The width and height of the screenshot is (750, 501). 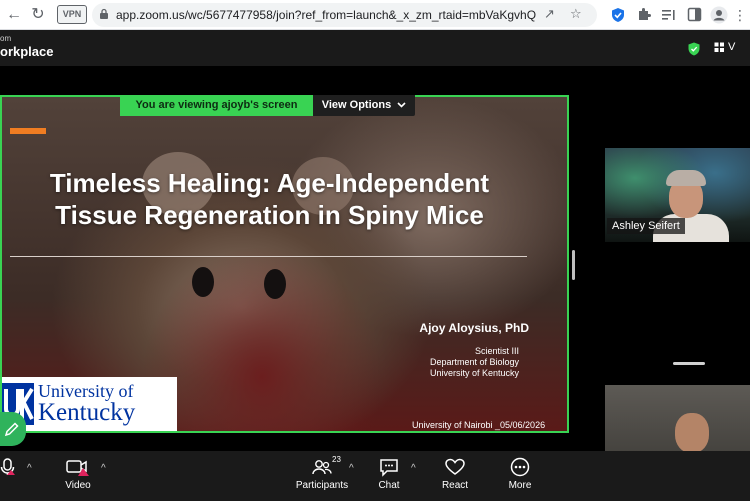 I want to click on panel-resize-handle, so click(x=573, y=265).